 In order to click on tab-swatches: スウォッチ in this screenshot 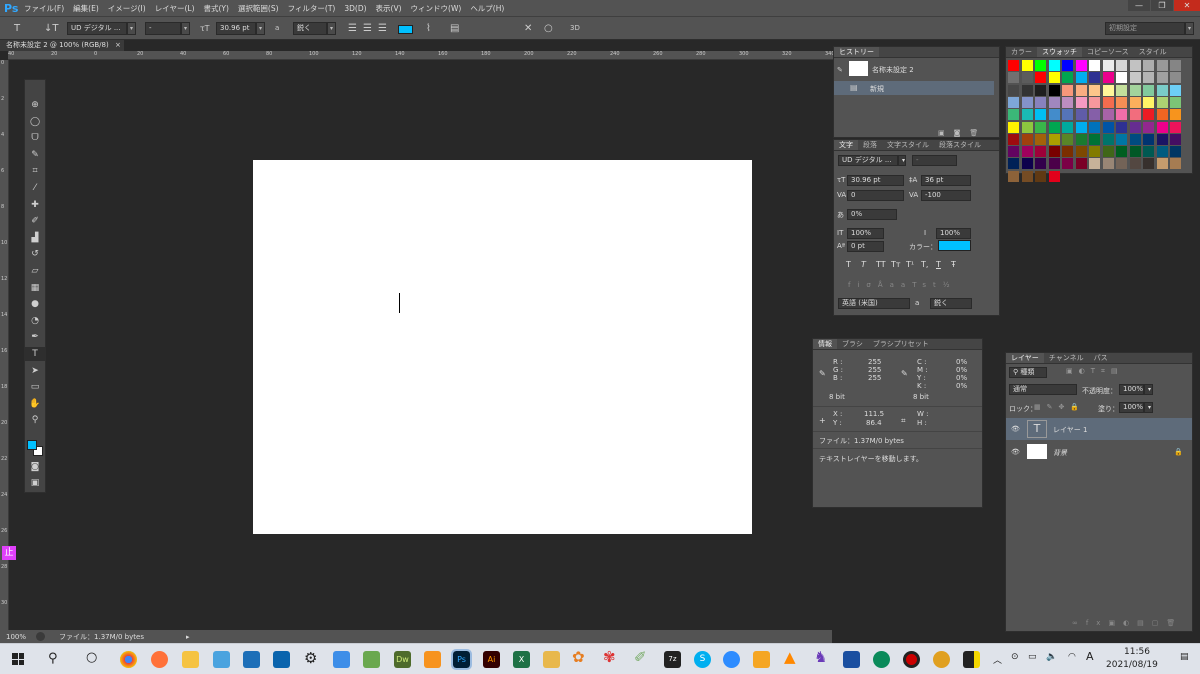, I will do `click(1059, 52)`.